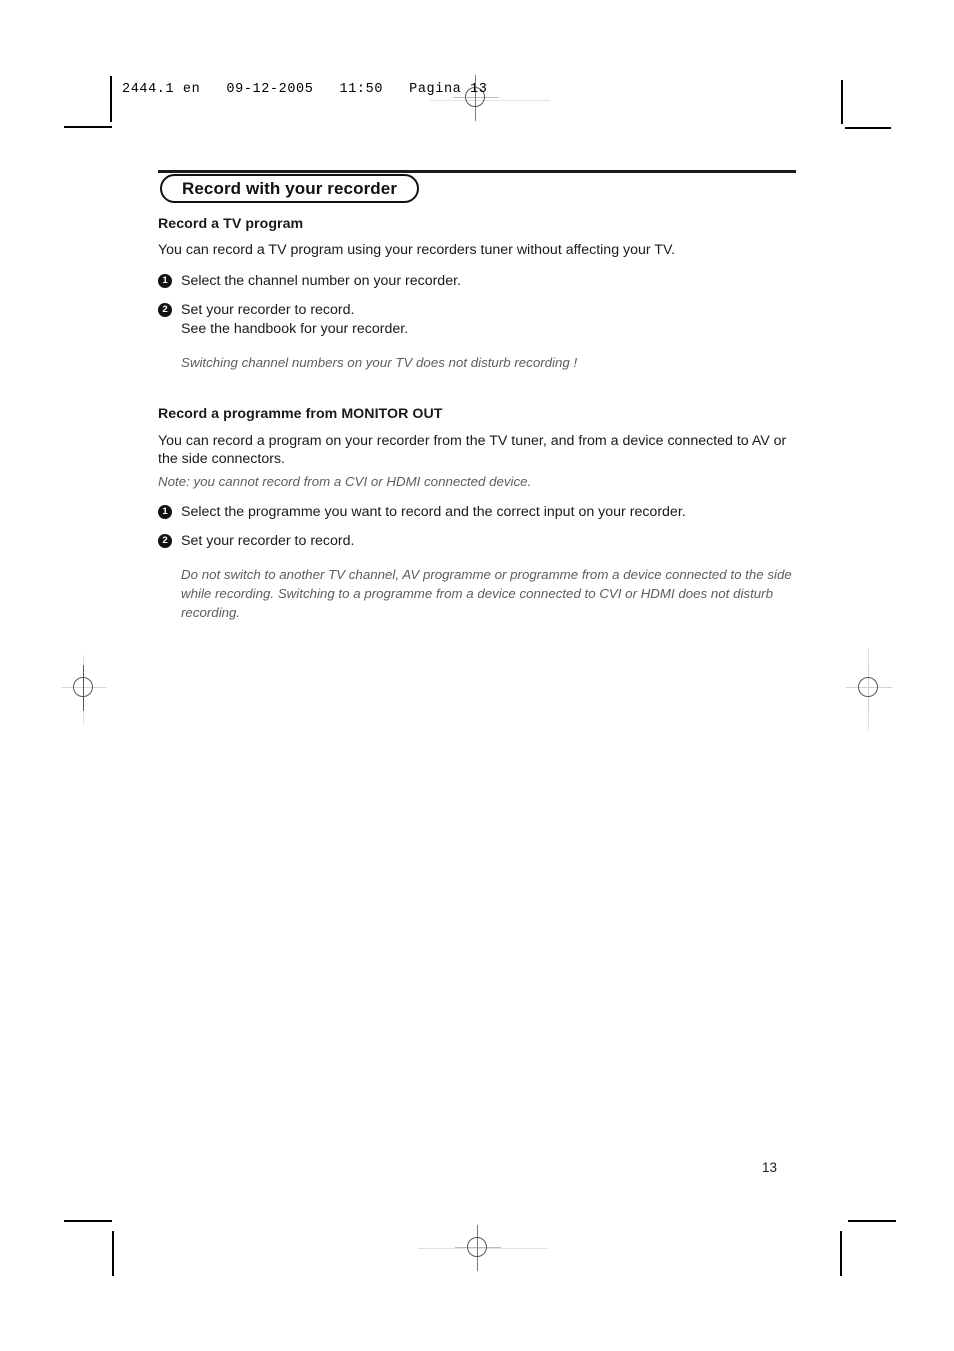 This screenshot has width=954, height=1351. I want to click on registration-mark-left-middle, so click(84, 688).